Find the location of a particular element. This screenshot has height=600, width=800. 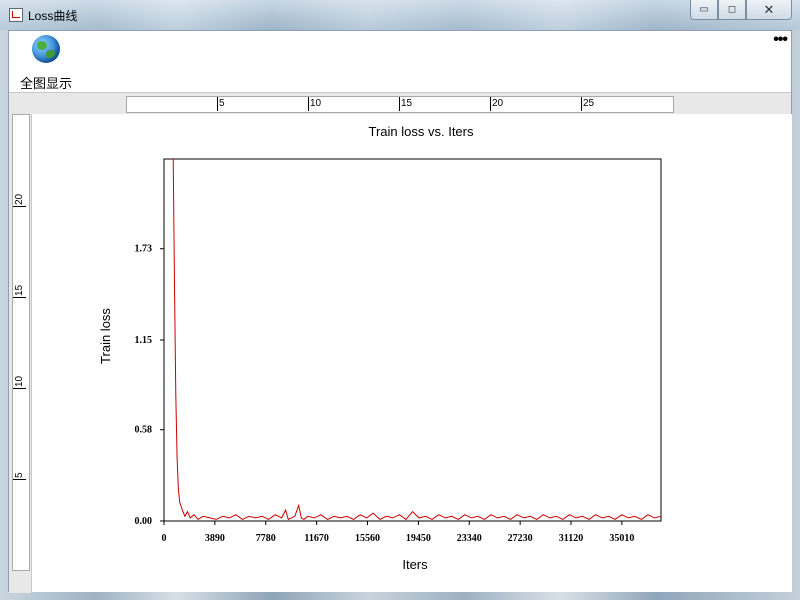

x-tick-label: 23340 is located at coordinates (469, 538).